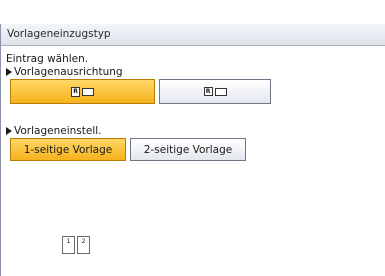 The height and width of the screenshot is (276, 385). I want to click on setting-option-double-sided: 2-seitige Vorlage, so click(188, 149).